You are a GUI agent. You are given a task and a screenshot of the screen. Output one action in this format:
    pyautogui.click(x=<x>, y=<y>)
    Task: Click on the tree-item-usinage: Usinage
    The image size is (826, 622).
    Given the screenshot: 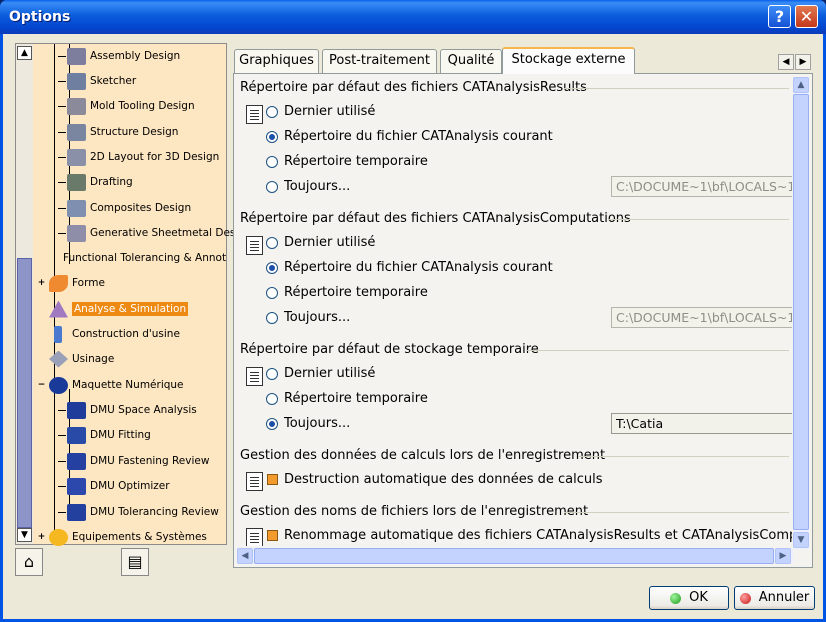 What is the action you would take?
    pyautogui.click(x=81, y=359)
    